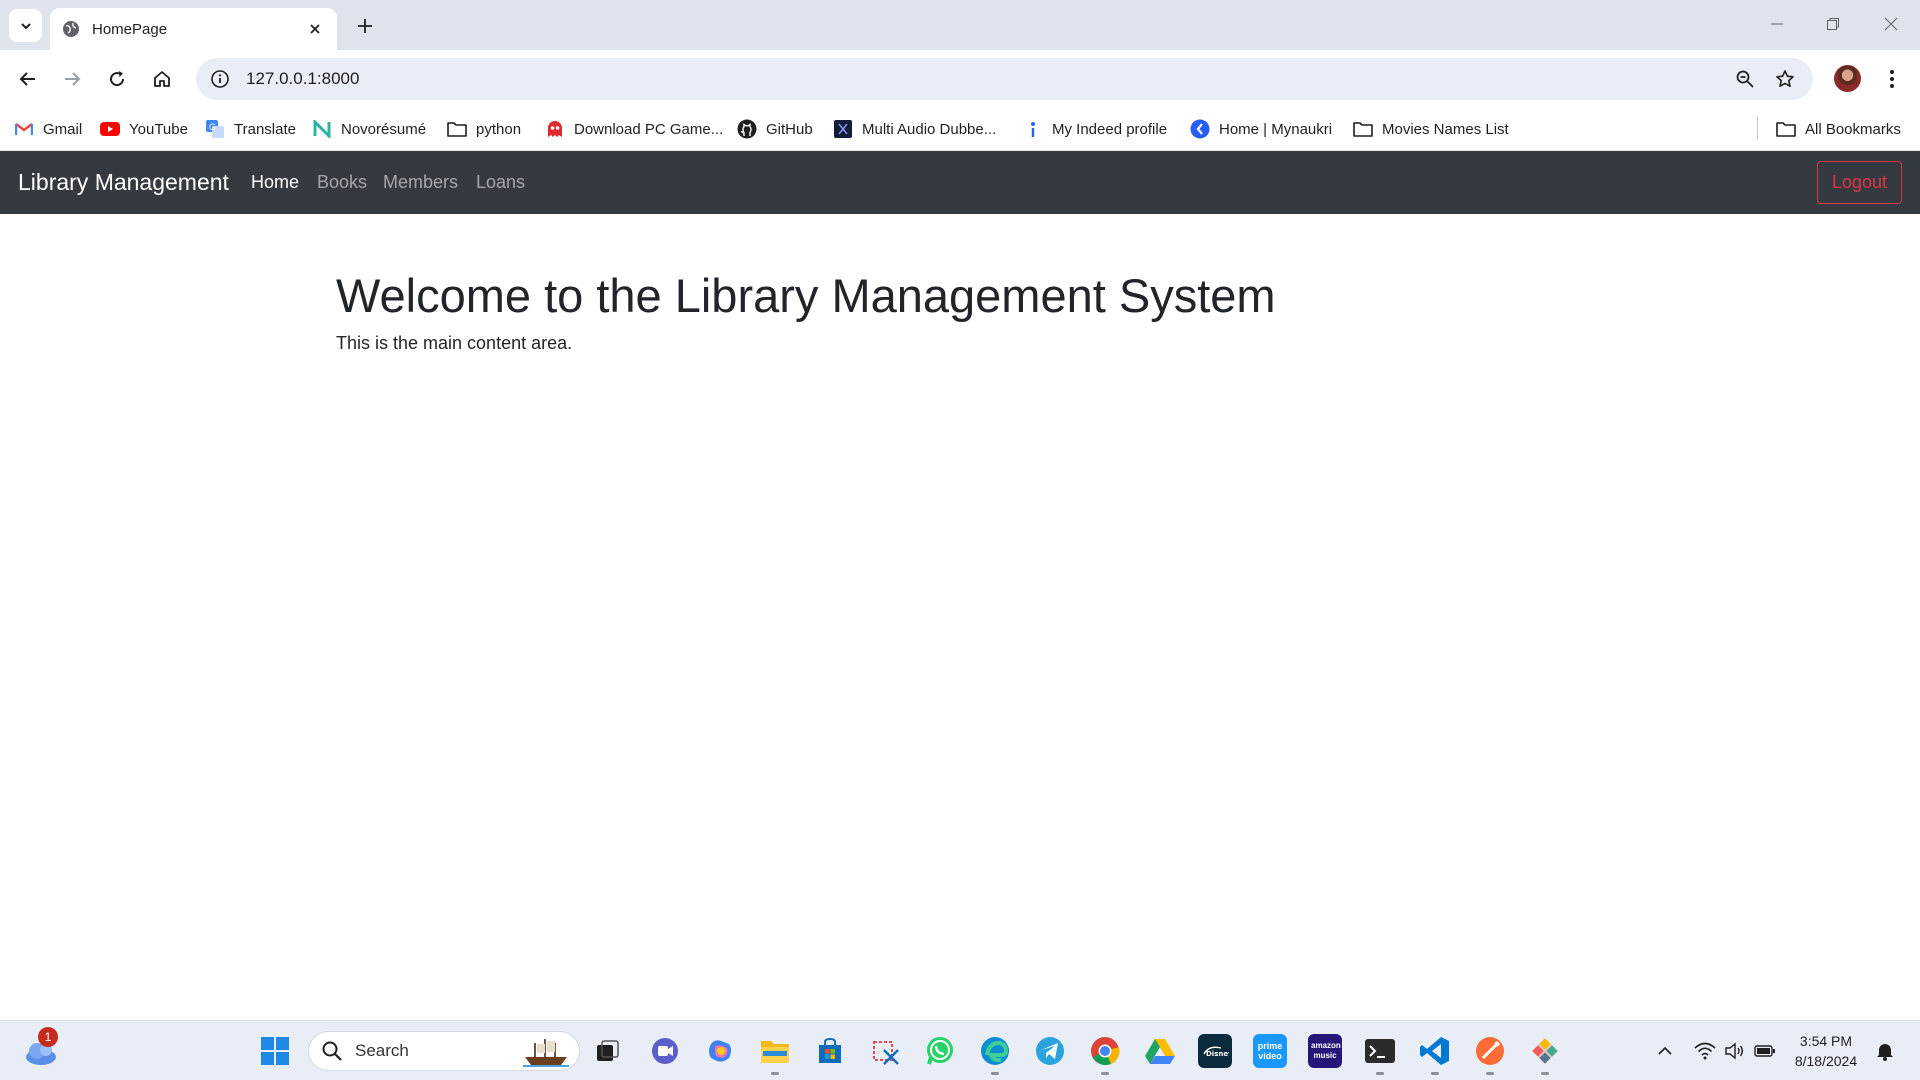  What do you see at coordinates (1665, 1051) in the screenshot?
I see `show-hidden-icons-icon` at bounding box center [1665, 1051].